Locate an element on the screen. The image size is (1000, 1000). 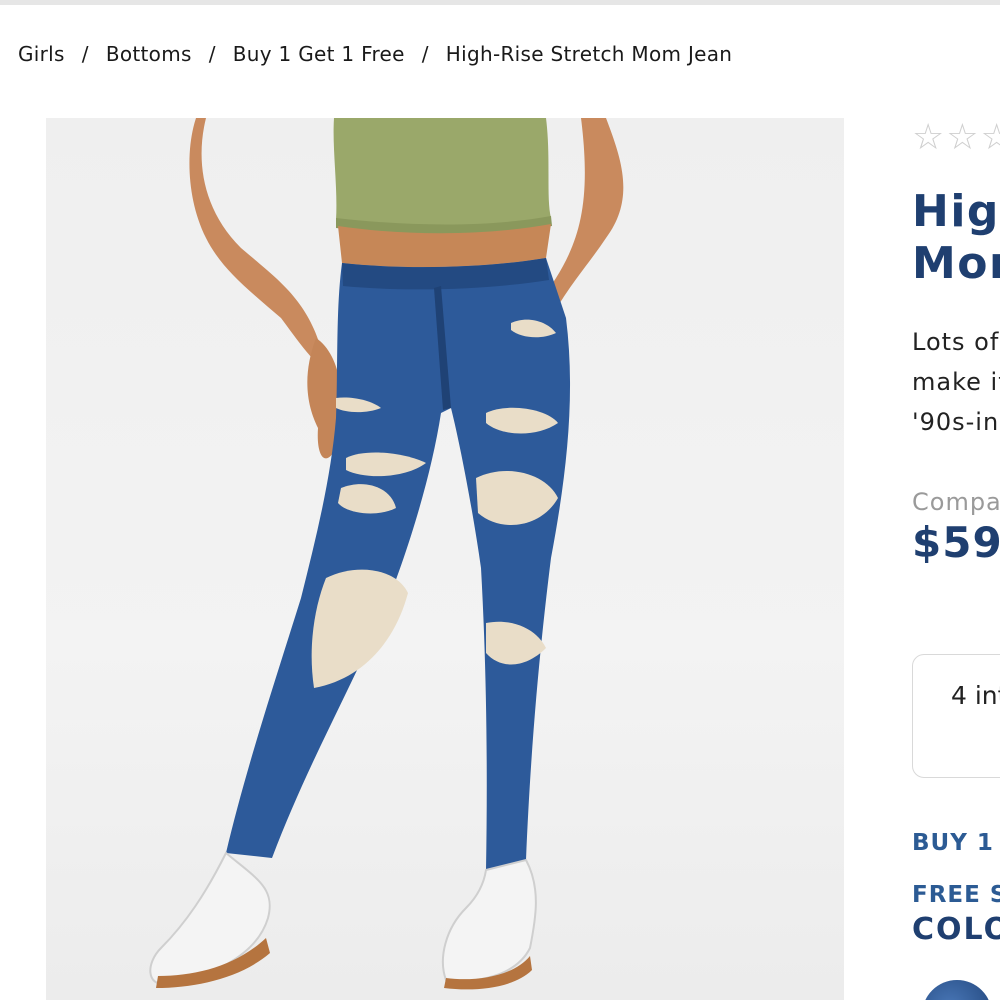
breadcrumb-bogo: Buy 1 Get 1 Free is located at coordinates (319, 54).